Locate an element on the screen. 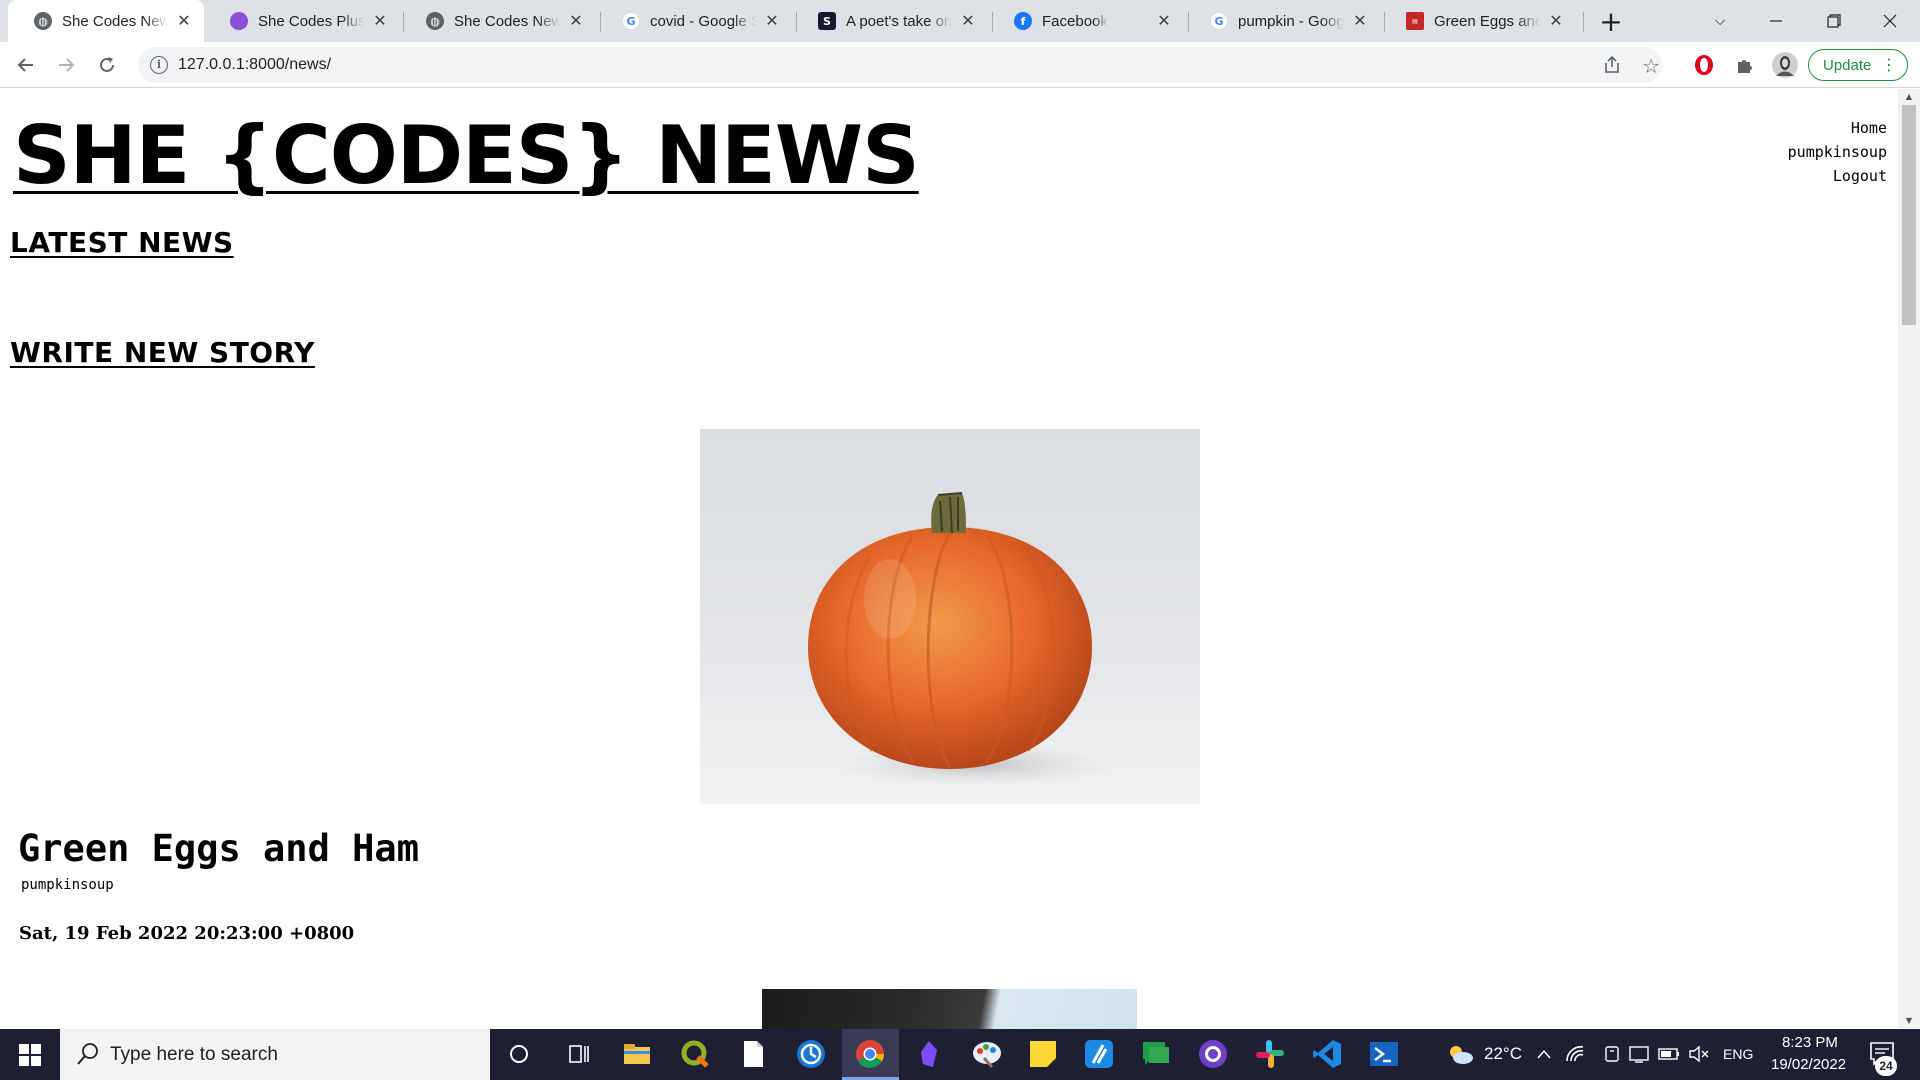 This screenshot has width=1920, height=1080. nav-home-link: Home is located at coordinates (1837, 128).